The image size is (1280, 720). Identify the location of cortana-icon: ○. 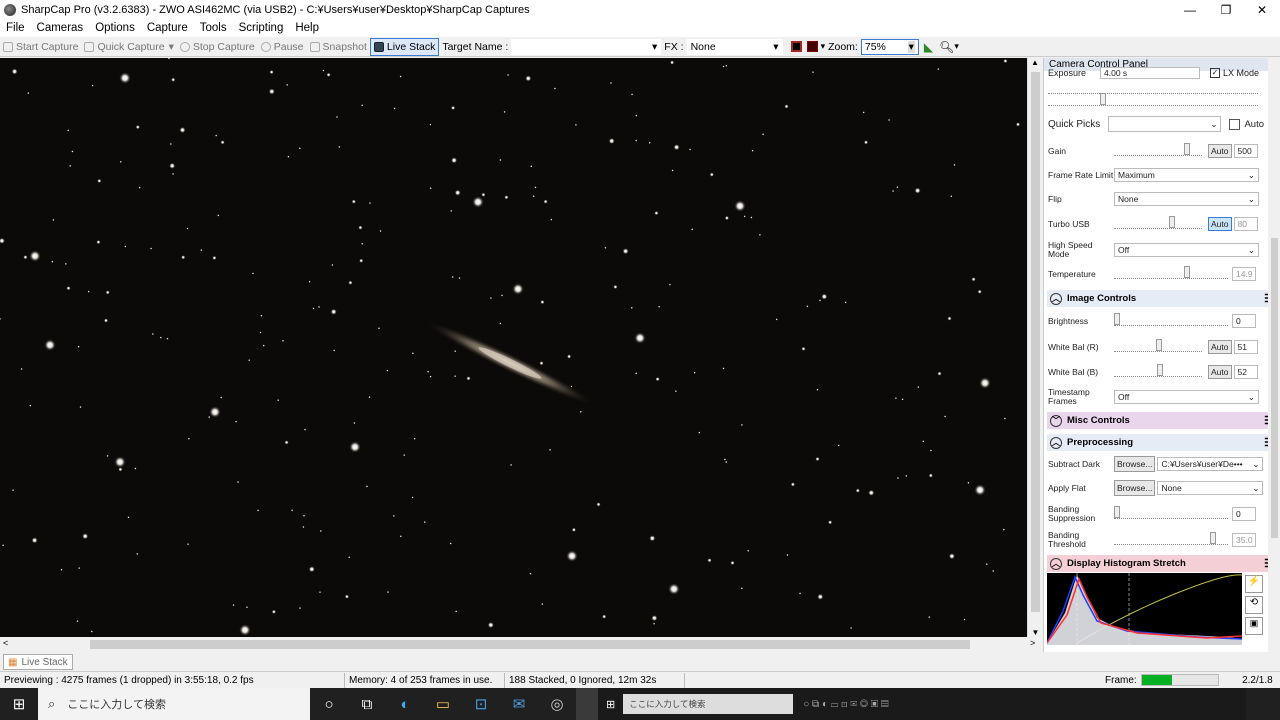
(329, 704).